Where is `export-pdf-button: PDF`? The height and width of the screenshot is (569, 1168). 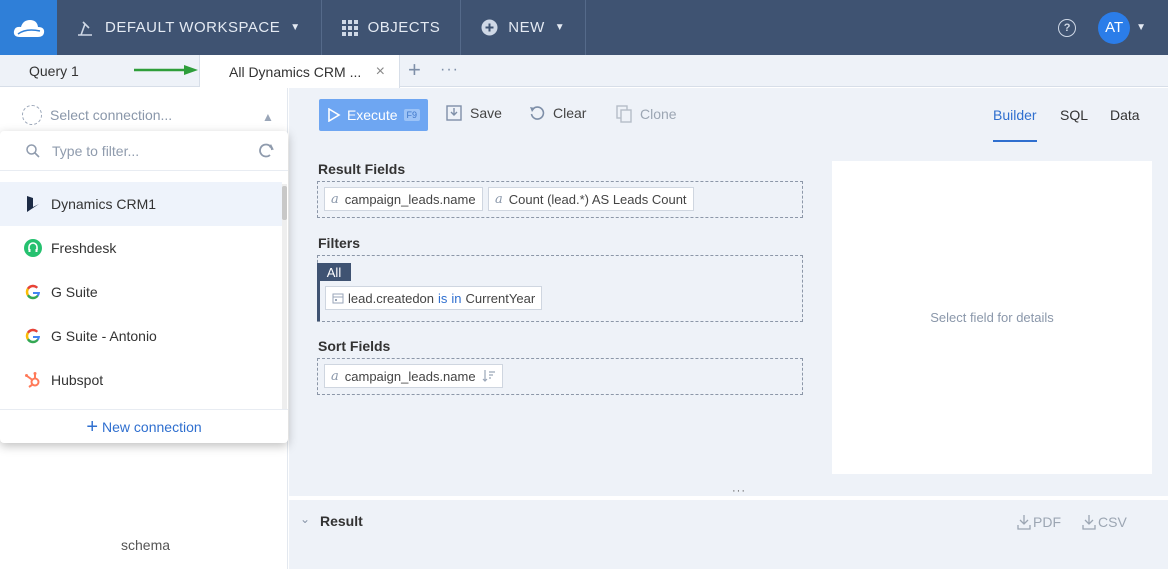 export-pdf-button: PDF is located at coordinates (1039, 522).